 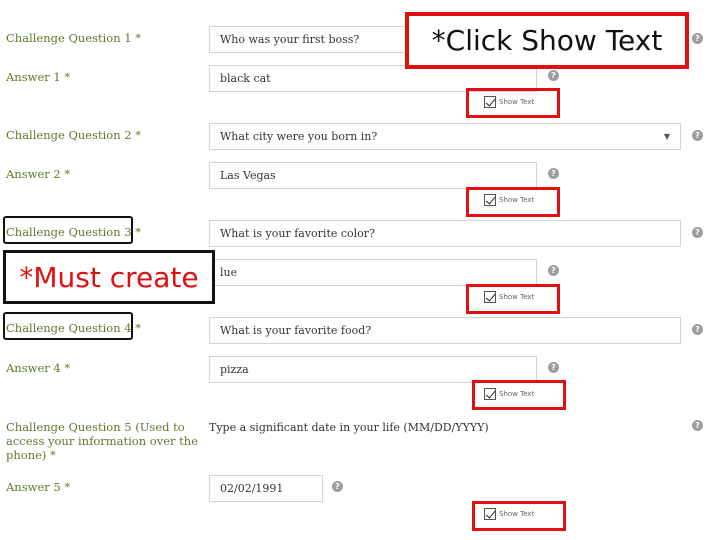 I want to click on challenge-question-1-input: Who was your first boss?, so click(x=309, y=39).